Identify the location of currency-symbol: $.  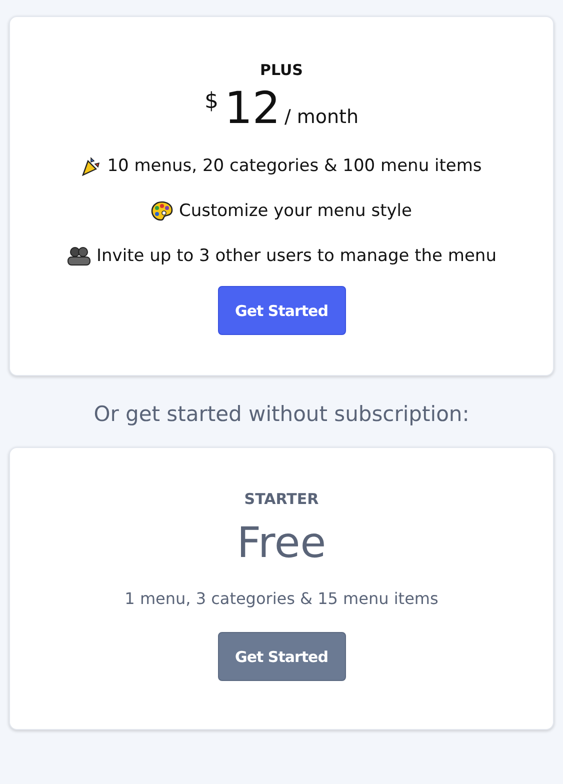
(211, 101).